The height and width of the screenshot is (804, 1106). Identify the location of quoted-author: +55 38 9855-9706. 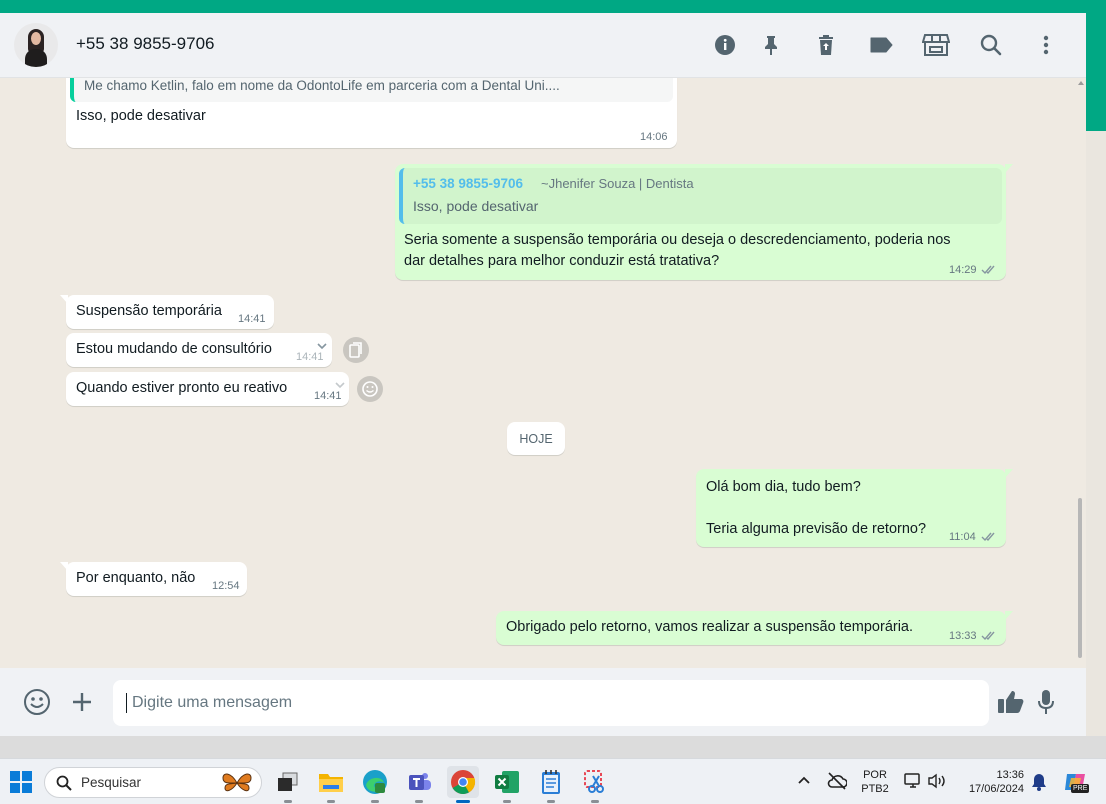
(468, 183).